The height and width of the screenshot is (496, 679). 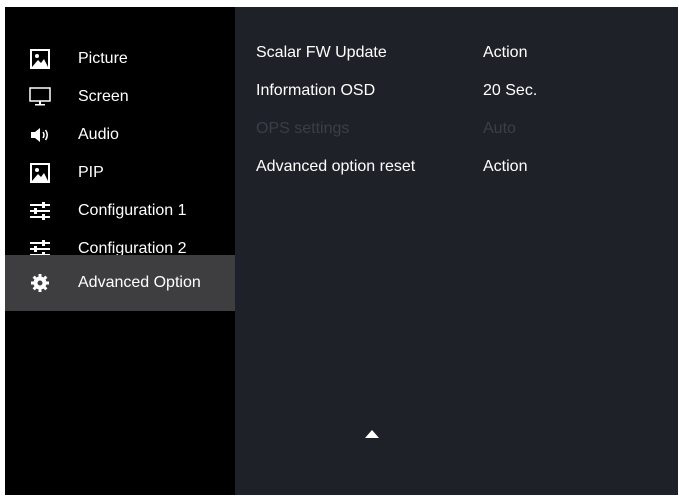 I want to click on setting-value: 20 Sec., so click(x=510, y=90).